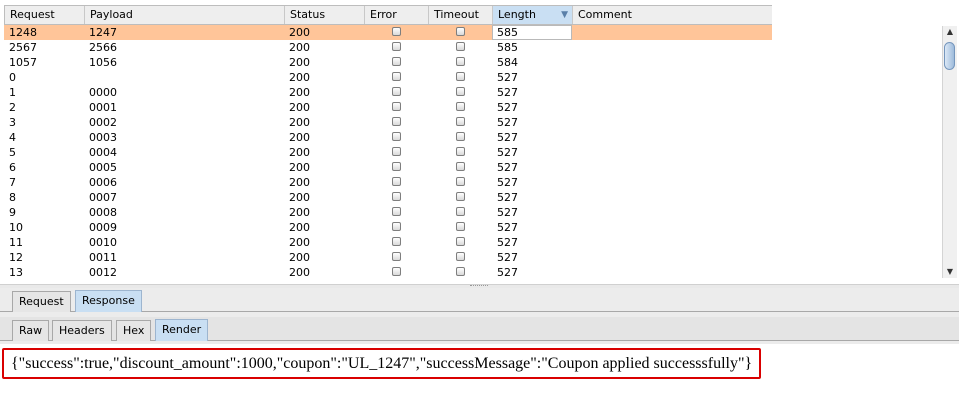  I want to click on tab-headers: Headers, so click(82, 330).